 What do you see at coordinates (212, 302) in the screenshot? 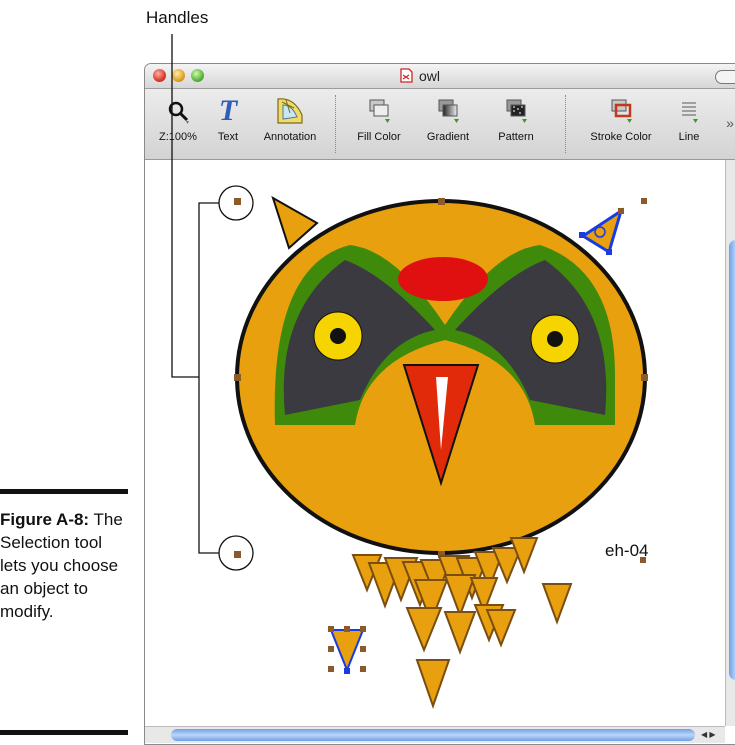
I see `callout-lines` at bounding box center [212, 302].